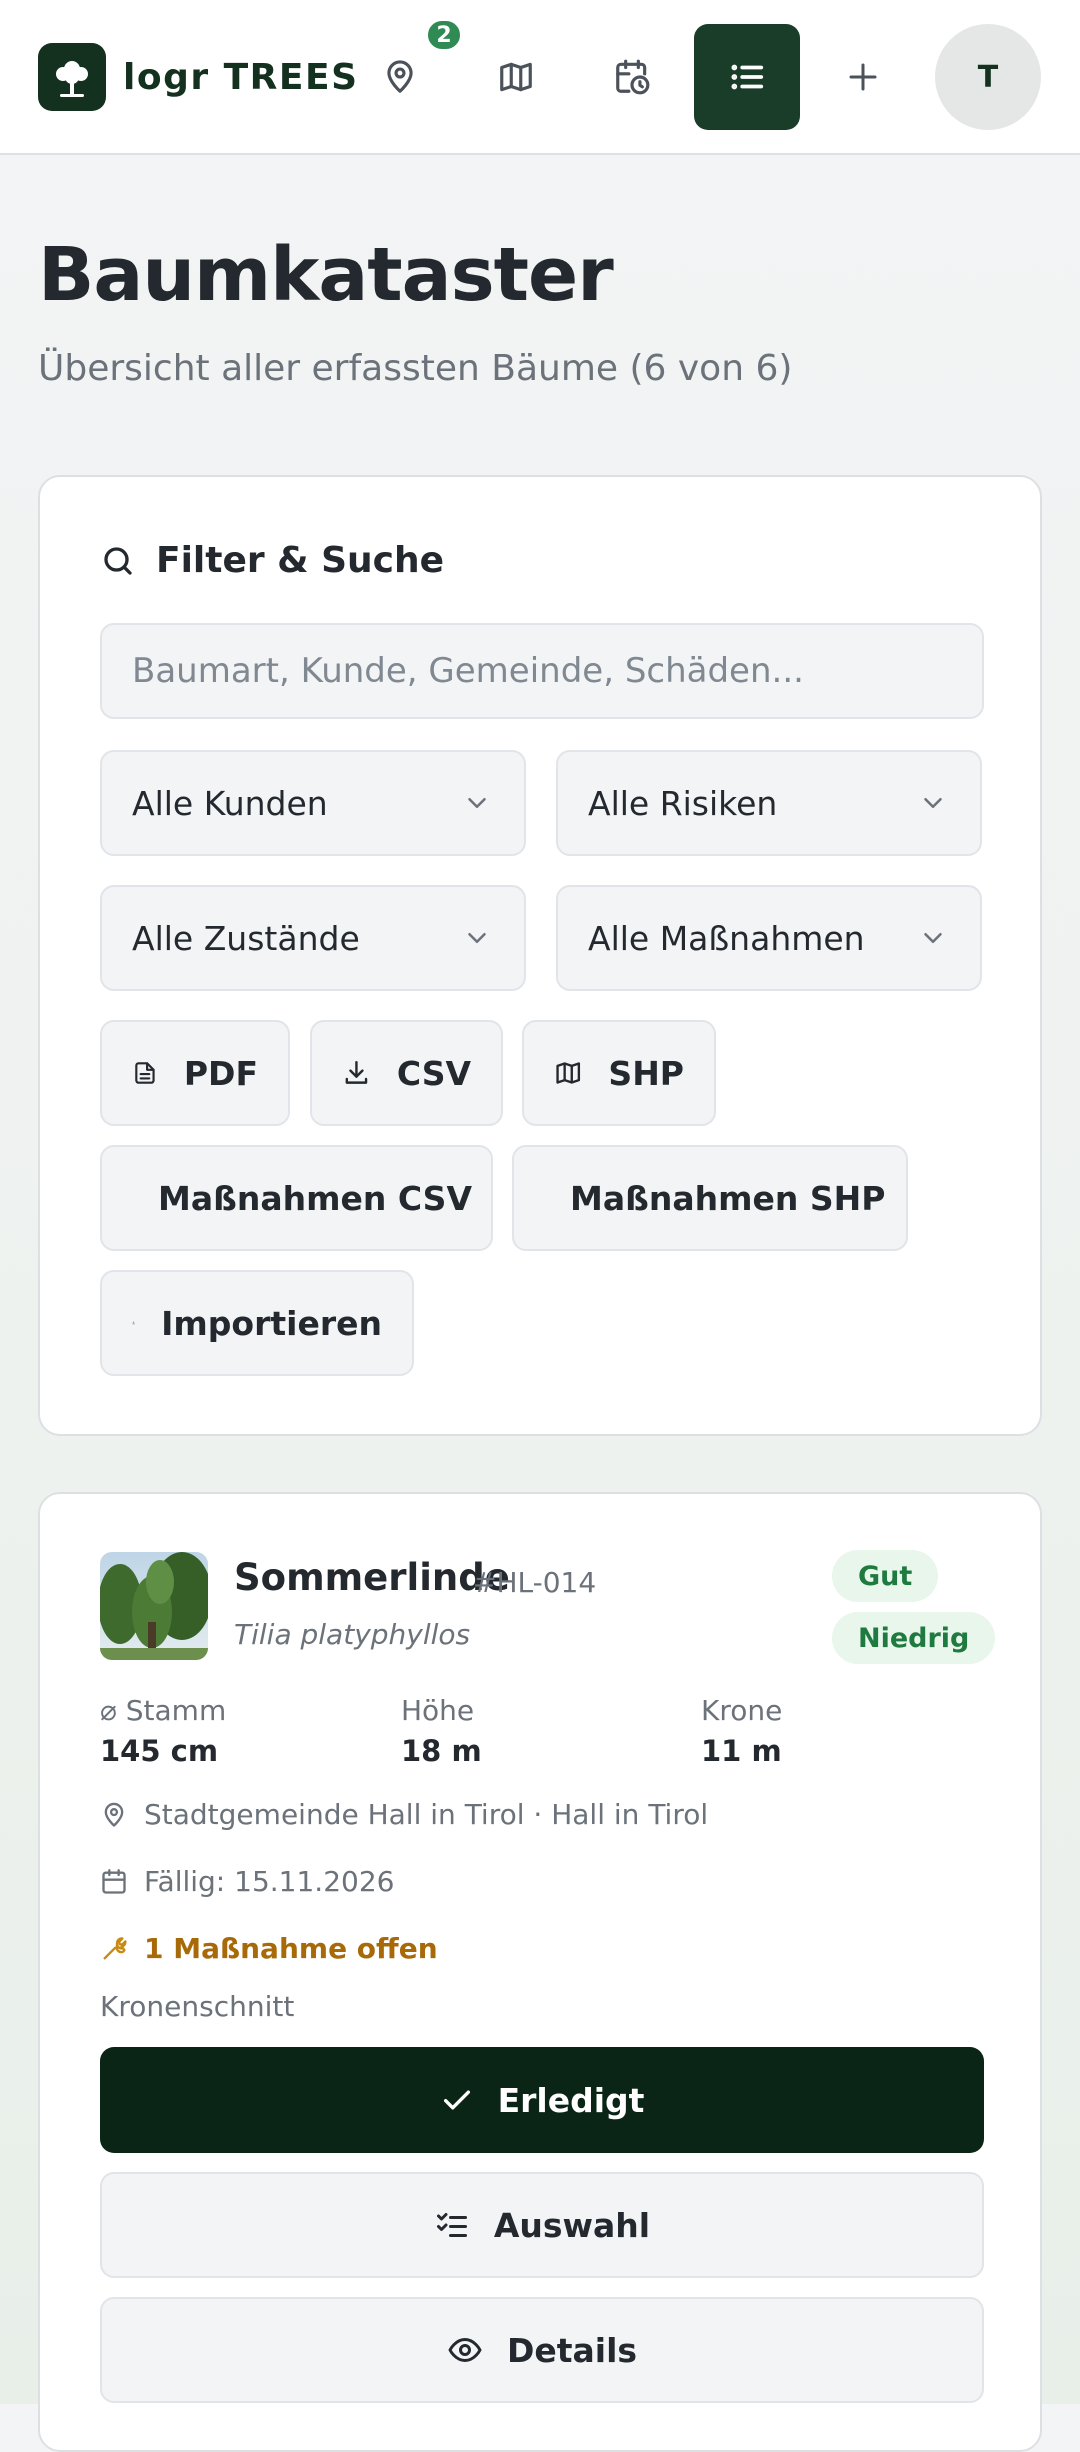 The height and width of the screenshot is (2452, 1080). I want to click on tree-id: #HL-014, so click(535, 1582).